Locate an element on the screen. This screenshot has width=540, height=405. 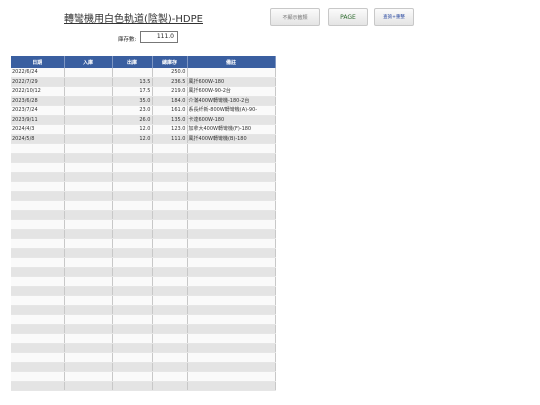
header-in: 入庫 is located at coordinates (88, 62).